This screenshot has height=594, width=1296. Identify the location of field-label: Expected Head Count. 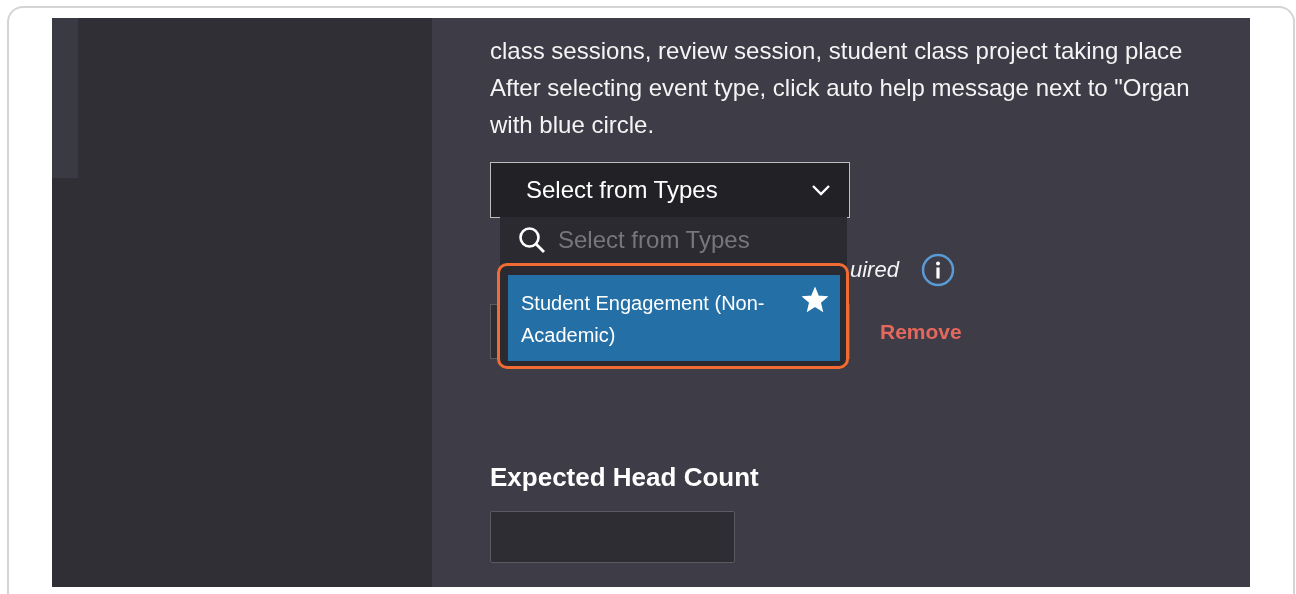
(624, 477).